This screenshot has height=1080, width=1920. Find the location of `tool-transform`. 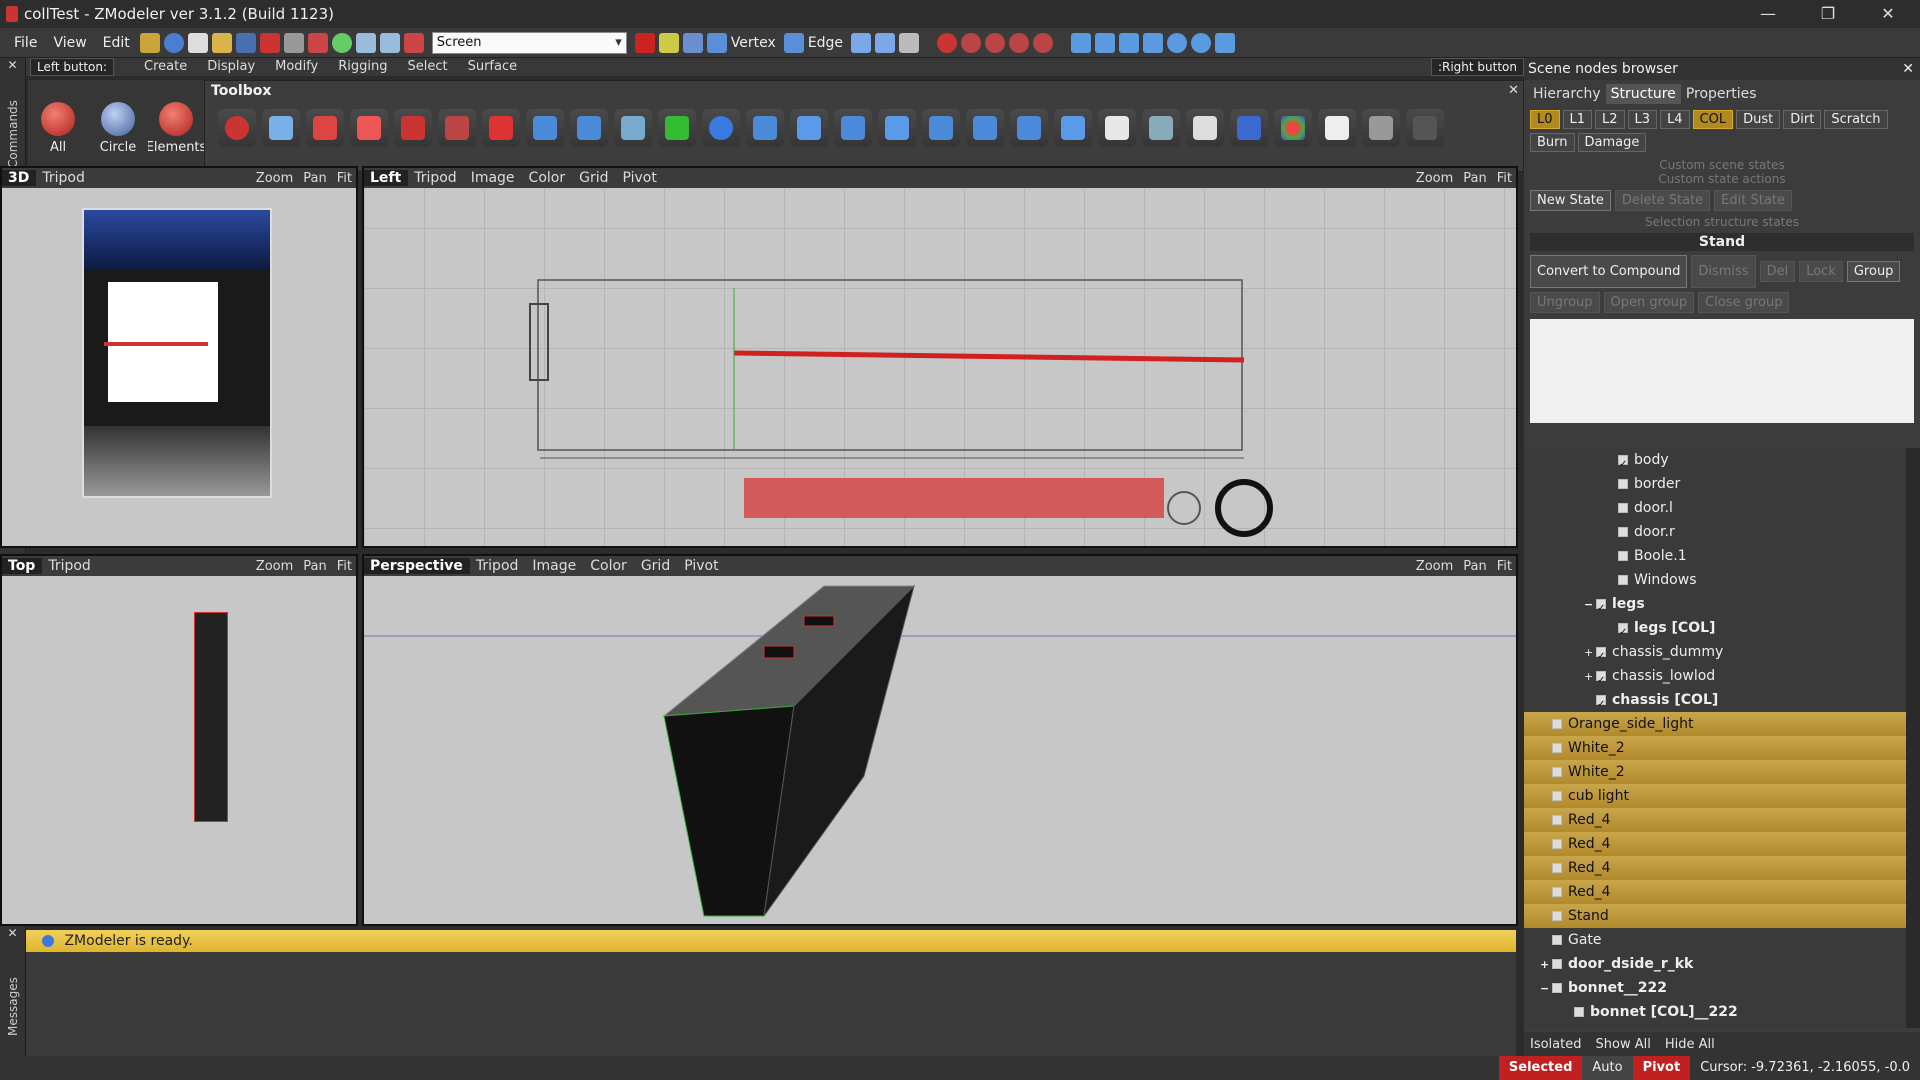

tool-transform is located at coordinates (1161, 128).